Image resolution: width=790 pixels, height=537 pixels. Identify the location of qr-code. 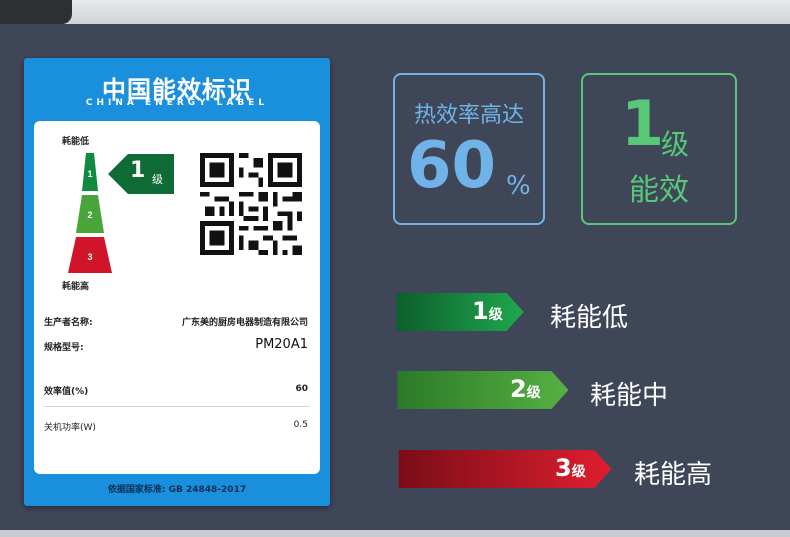
(251, 204).